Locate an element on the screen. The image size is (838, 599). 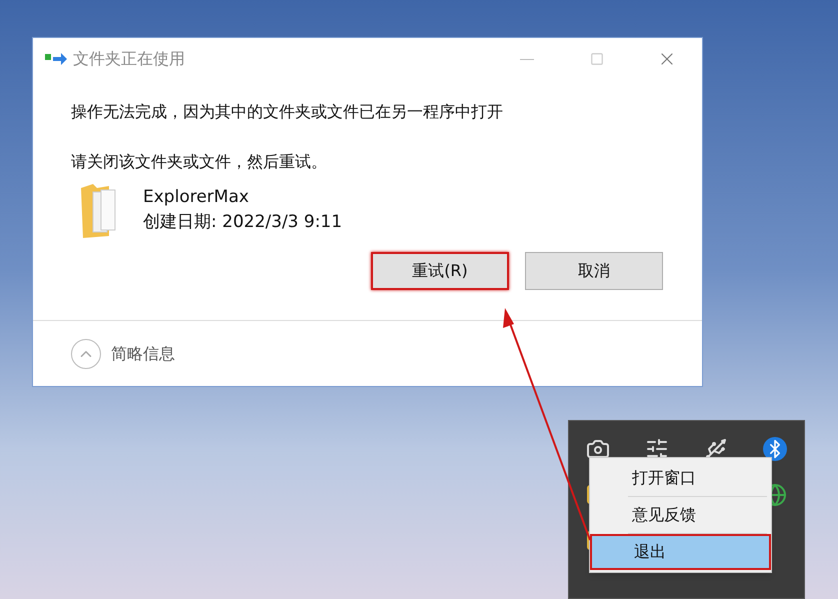
bluetooth-icon is located at coordinates (774, 449).